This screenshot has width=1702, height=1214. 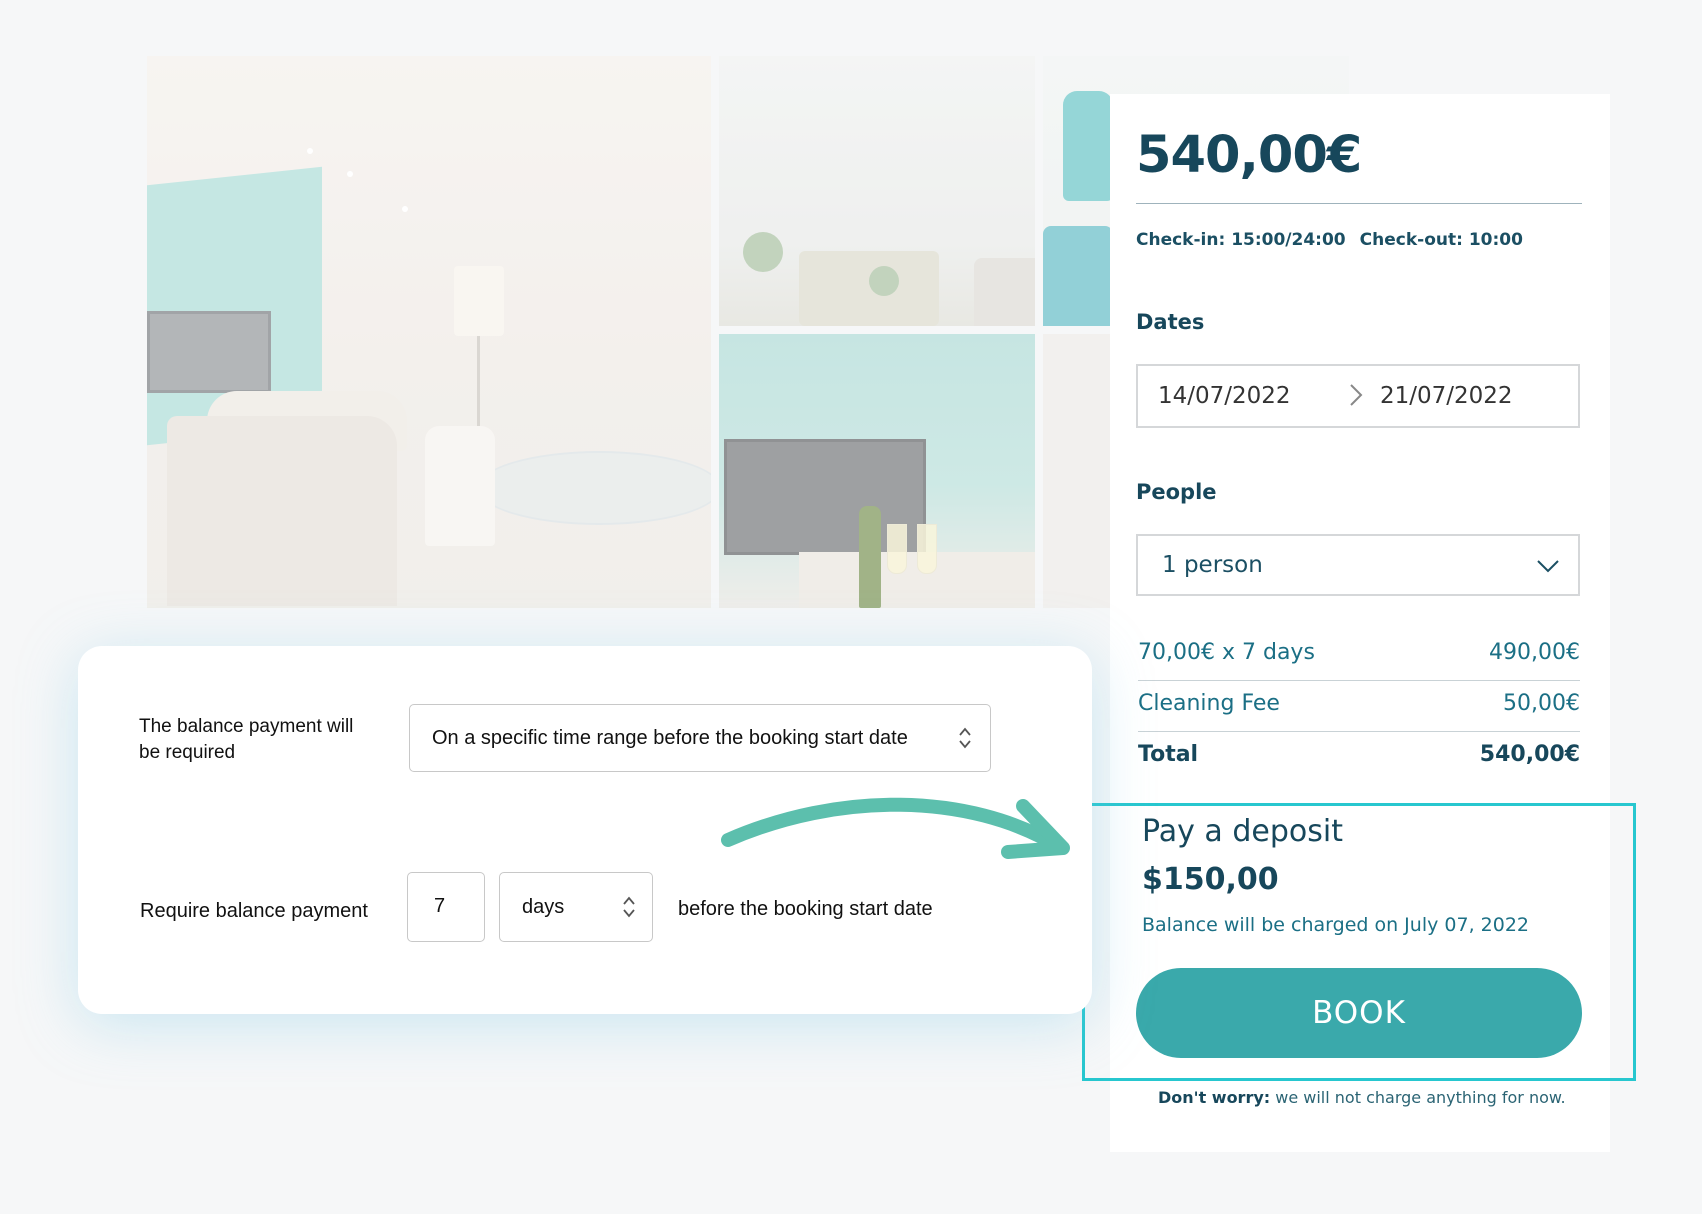 I want to click on line-amount: 540,00€, so click(x=1529, y=754).